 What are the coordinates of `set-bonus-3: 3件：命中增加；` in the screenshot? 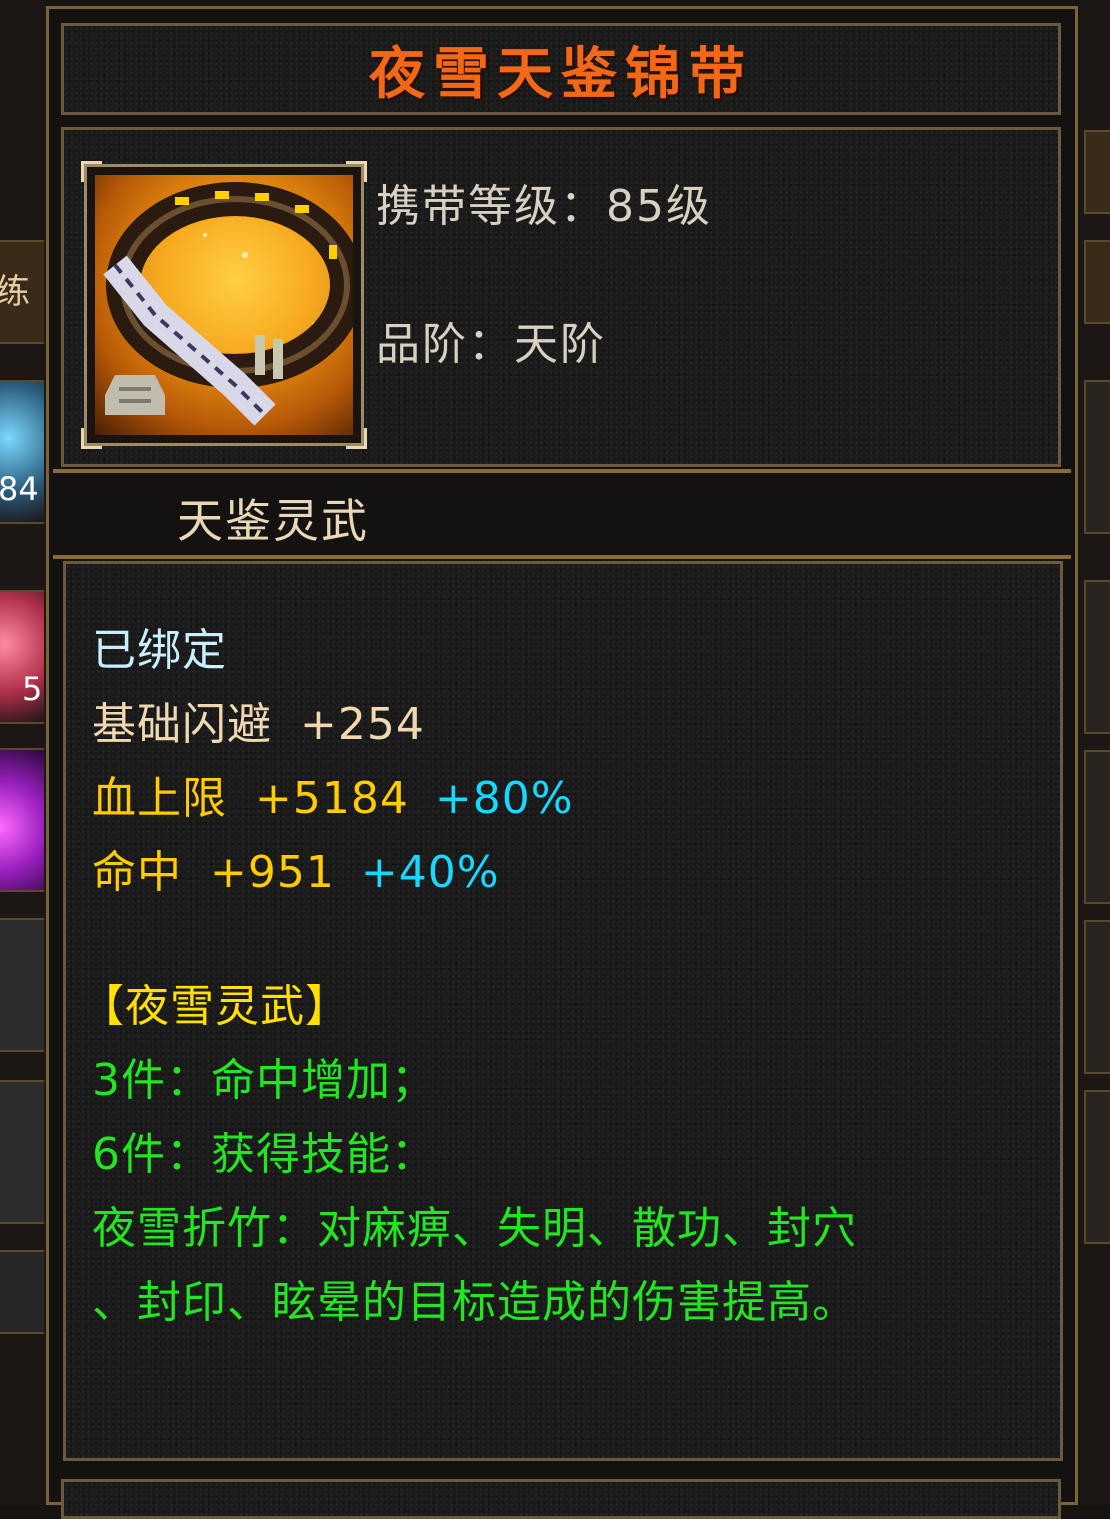 It's located at (264, 1080).